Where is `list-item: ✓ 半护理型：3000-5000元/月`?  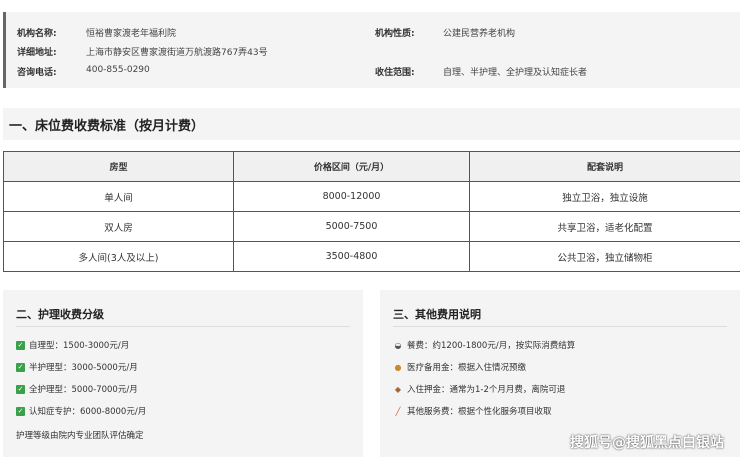
list-item: ✓ 半护理型：3000-5000元/月 is located at coordinates (77, 367).